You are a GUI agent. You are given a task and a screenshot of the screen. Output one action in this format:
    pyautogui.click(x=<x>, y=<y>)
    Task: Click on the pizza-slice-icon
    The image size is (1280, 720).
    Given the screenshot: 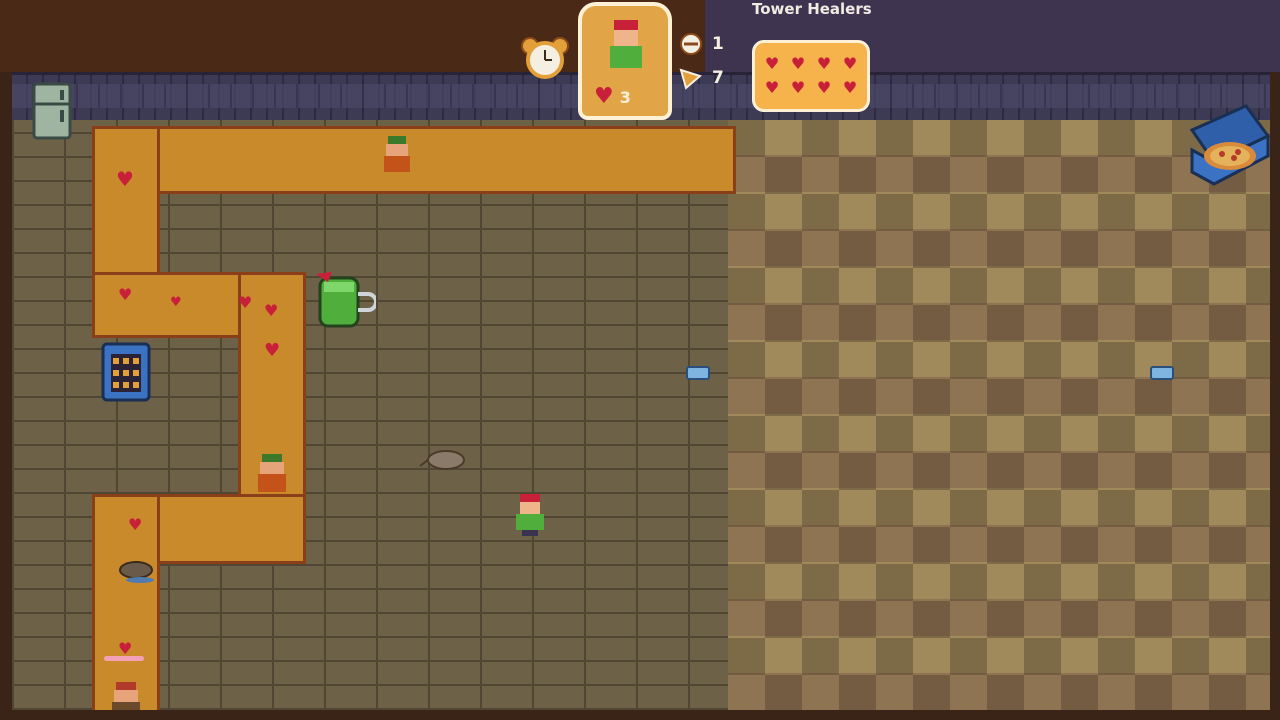 What is the action you would take?
    pyautogui.click(x=691, y=44)
    